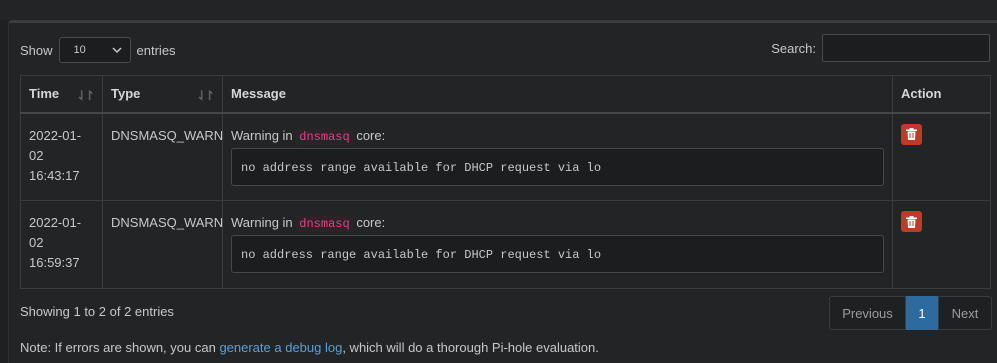  Describe the element at coordinates (793, 48) in the screenshot. I see `search-label: Search:` at that location.